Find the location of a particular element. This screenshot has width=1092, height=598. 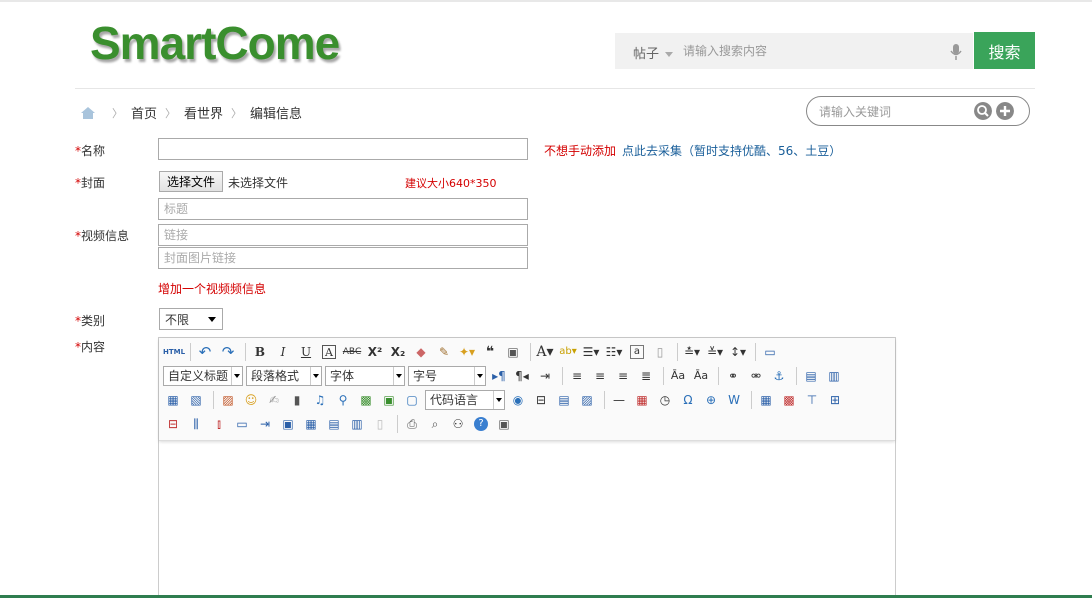

print-icon: ⎙ is located at coordinates (412, 424).